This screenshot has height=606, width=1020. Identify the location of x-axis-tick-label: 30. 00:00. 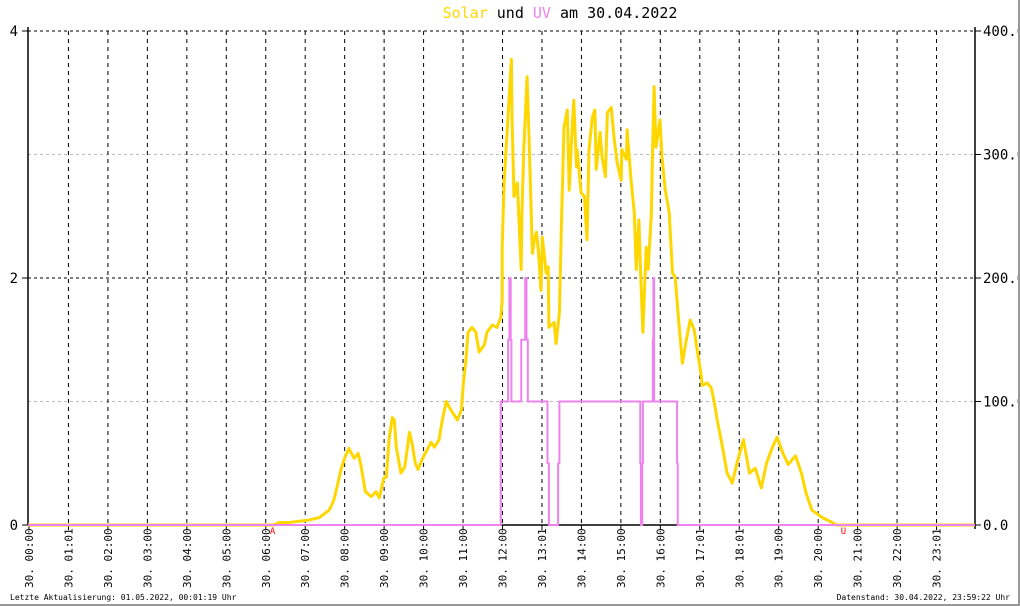
(29, 558).